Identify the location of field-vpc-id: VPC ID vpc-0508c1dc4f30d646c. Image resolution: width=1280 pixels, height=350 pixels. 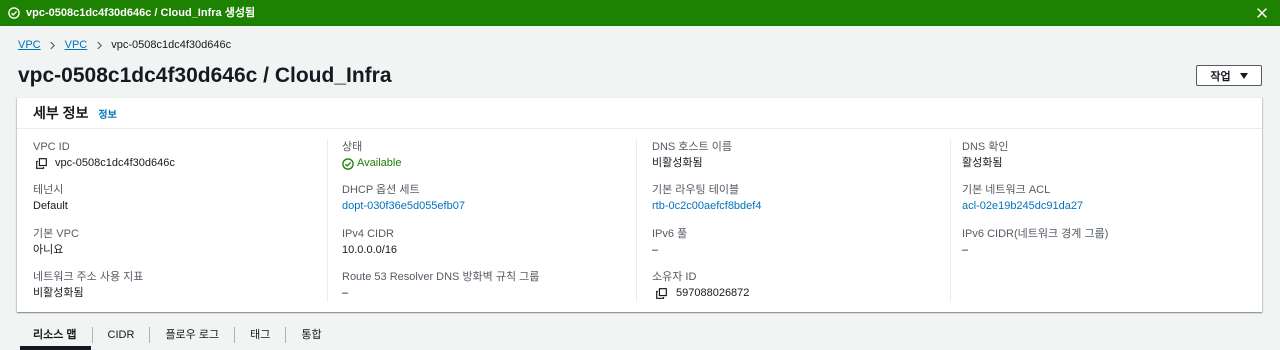
(175, 160).